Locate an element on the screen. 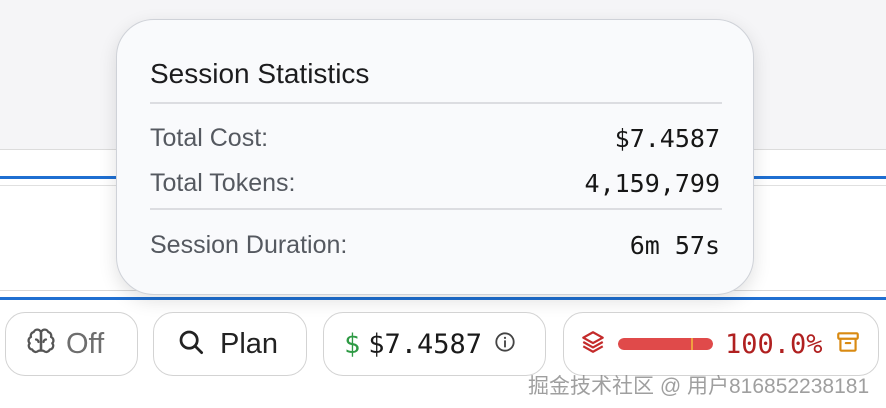  search-icon is located at coordinates (191, 344).